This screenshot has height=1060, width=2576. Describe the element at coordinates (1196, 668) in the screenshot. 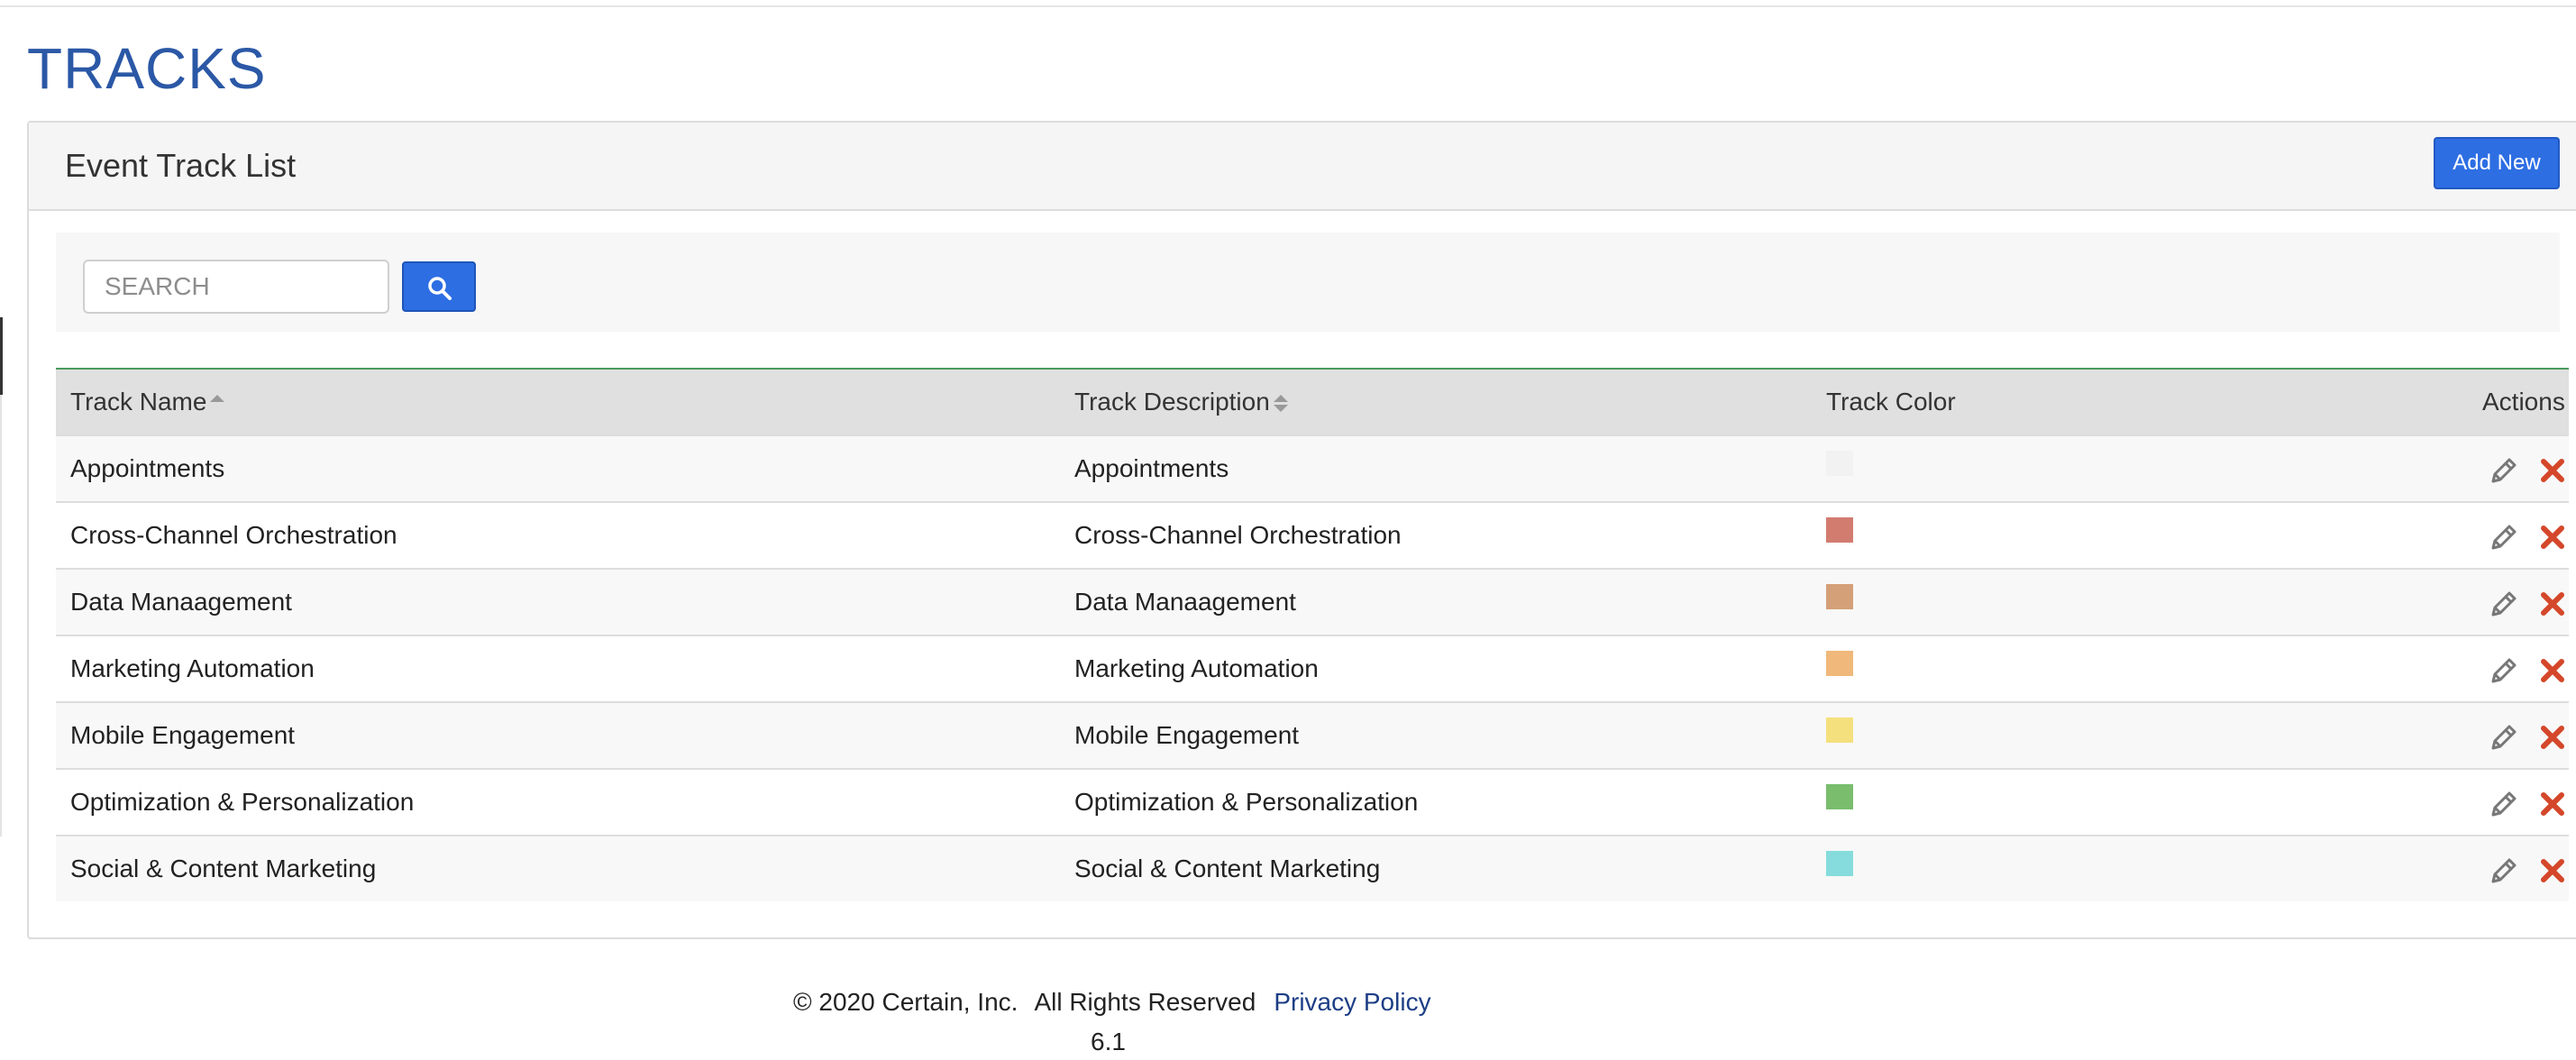

I see `track-description-cell: Marketing Automation` at that location.